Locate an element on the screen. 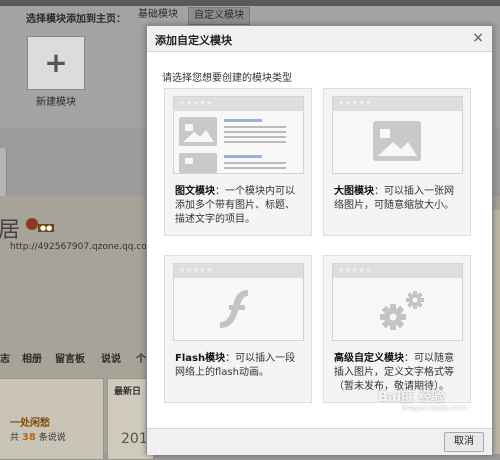 This screenshot has height=460, width=500. latest-blog-year: 201 is located at coordinates (134, 439).